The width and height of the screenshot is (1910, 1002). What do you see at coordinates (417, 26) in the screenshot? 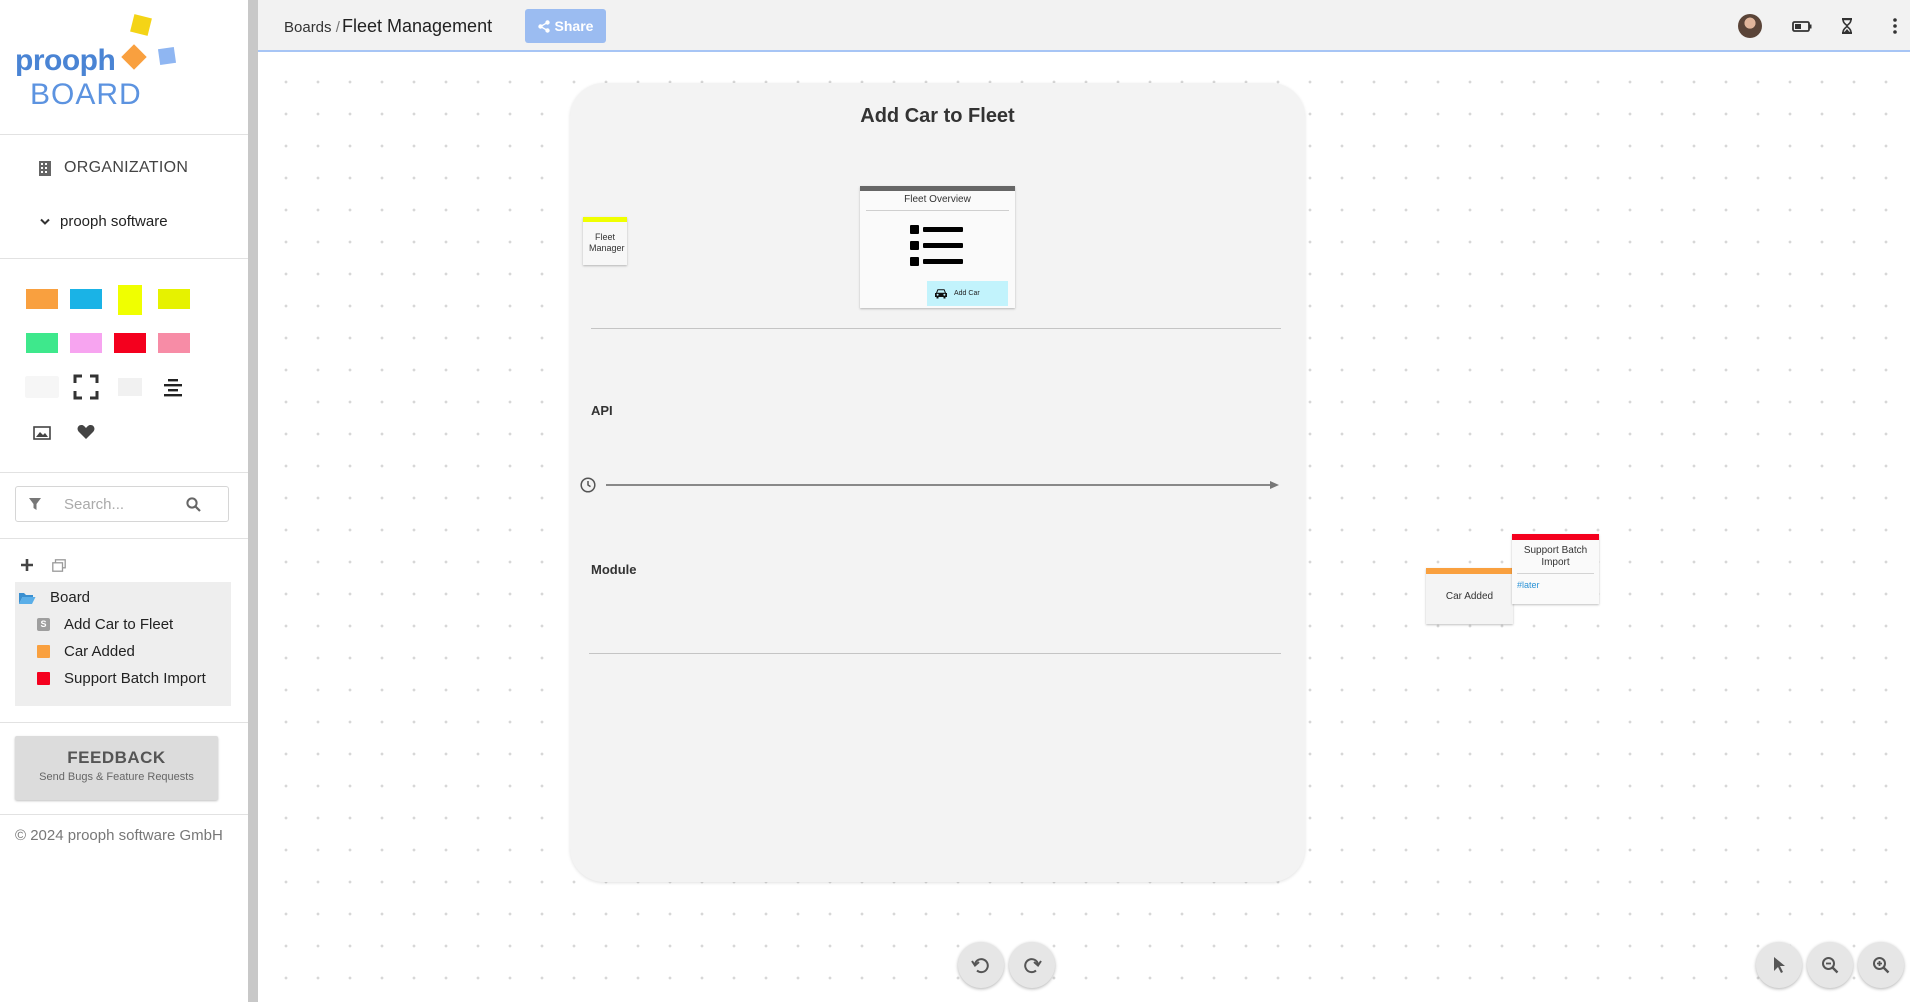
I see `board-title: Fleet Management` at bounding box center [417, 26].